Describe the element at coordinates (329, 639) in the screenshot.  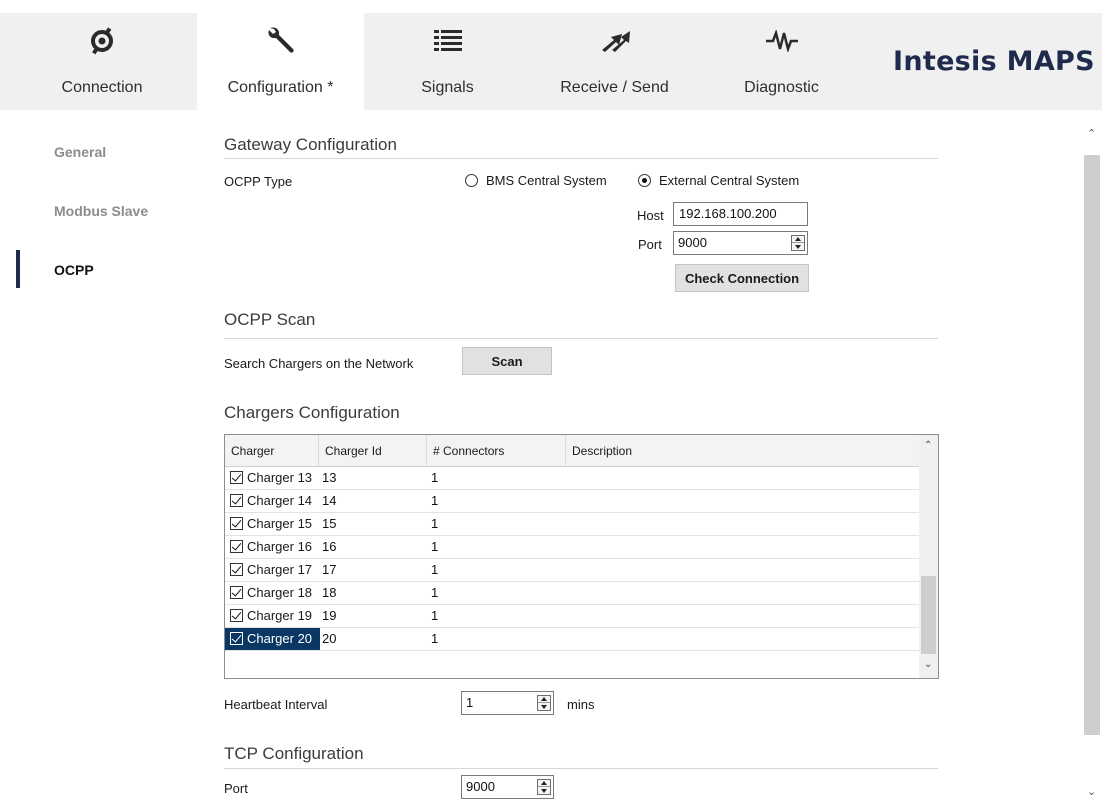
I see `charger-id-cell: 20` at that location.